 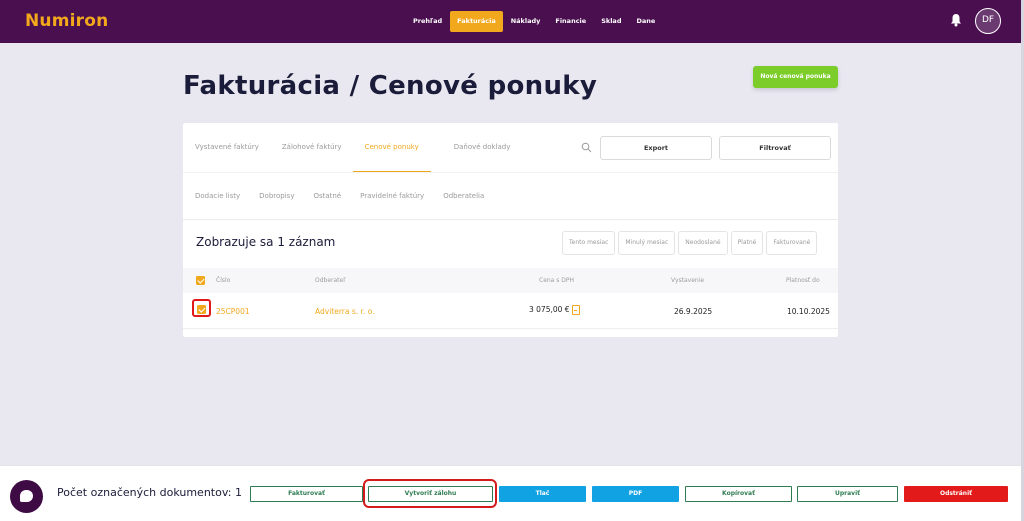 I want to click on filter-last-month: Minulý mesiac, so click(x=647, y=243).